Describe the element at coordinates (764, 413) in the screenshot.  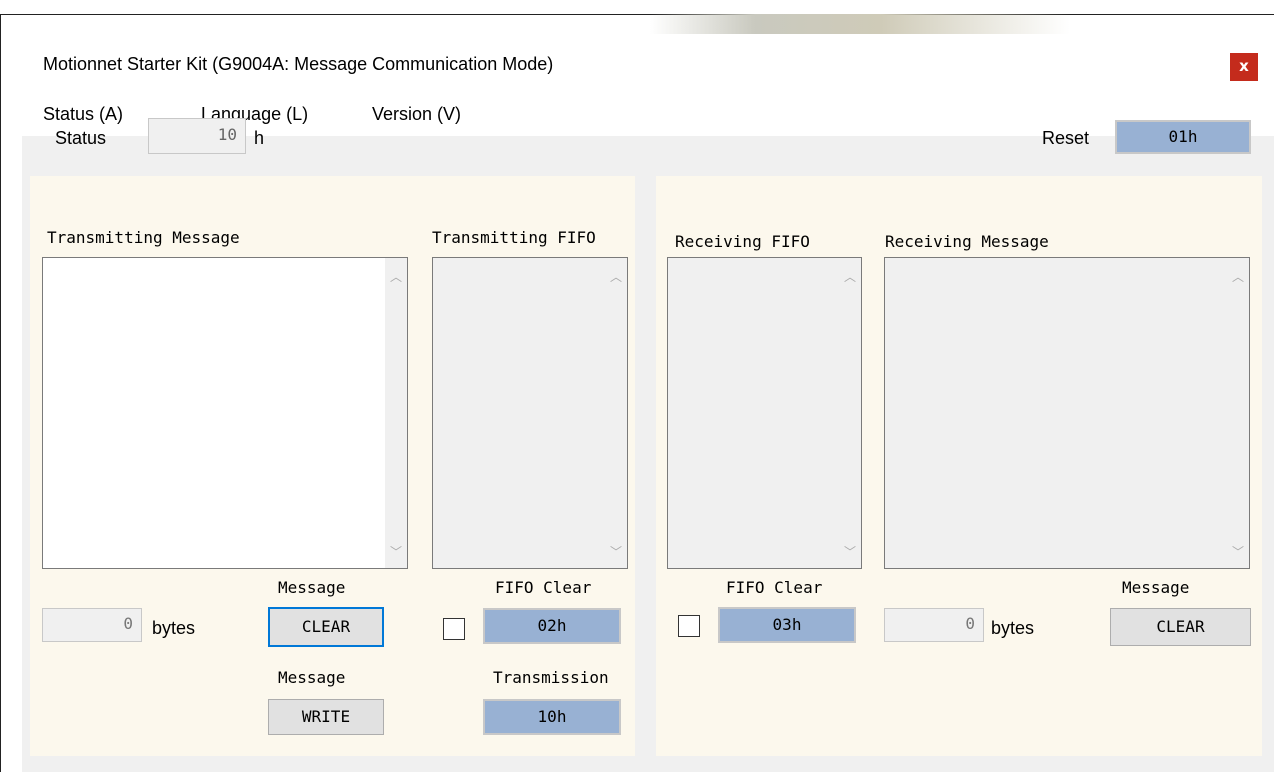
I see `receiving-fifo-listbox: ︿ ﹀` at that location.